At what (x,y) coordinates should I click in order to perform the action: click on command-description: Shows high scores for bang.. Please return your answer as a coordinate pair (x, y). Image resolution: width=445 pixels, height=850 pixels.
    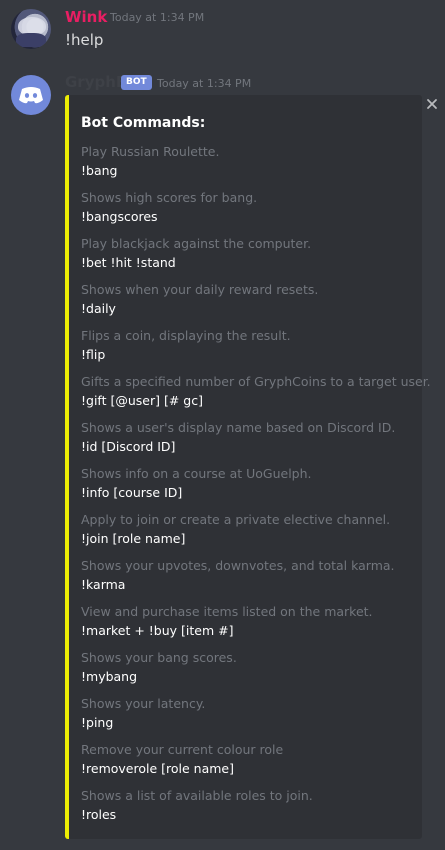
    Looking at the image, I should click on (169, 197).